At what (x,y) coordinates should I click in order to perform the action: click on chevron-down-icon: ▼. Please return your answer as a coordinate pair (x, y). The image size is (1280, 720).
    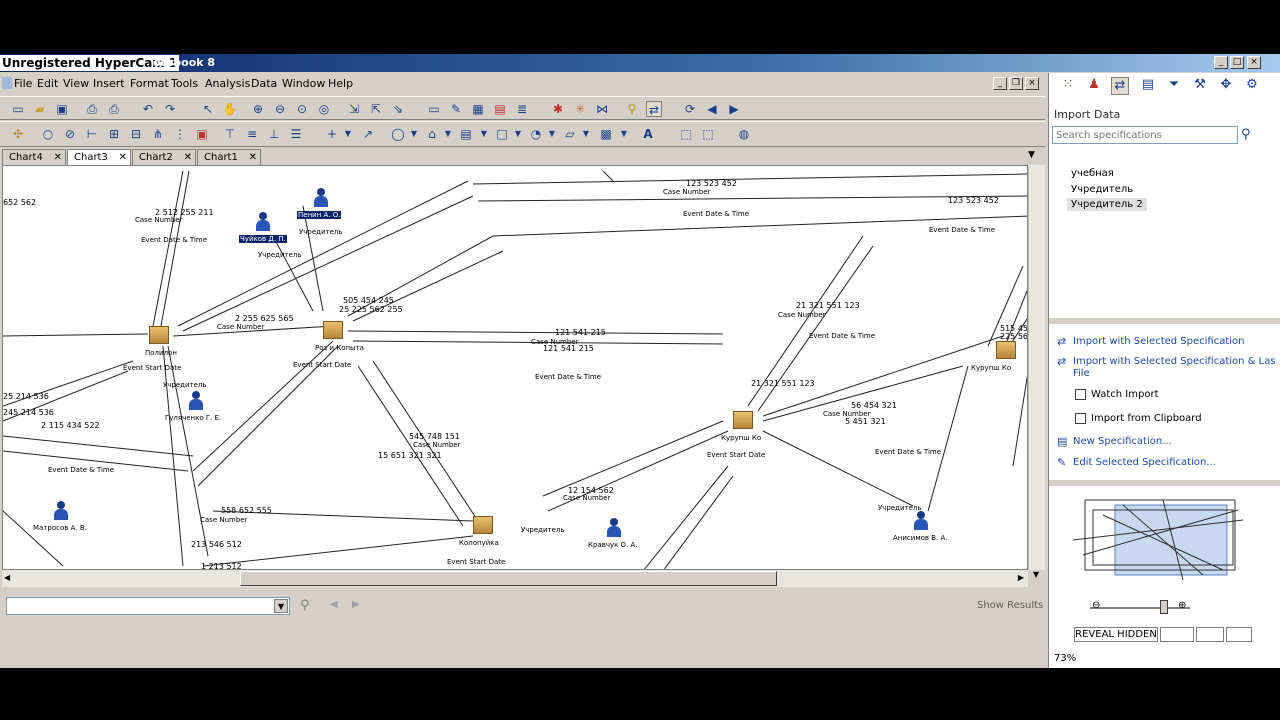
    Looking at the image, I should click on (281, 606).